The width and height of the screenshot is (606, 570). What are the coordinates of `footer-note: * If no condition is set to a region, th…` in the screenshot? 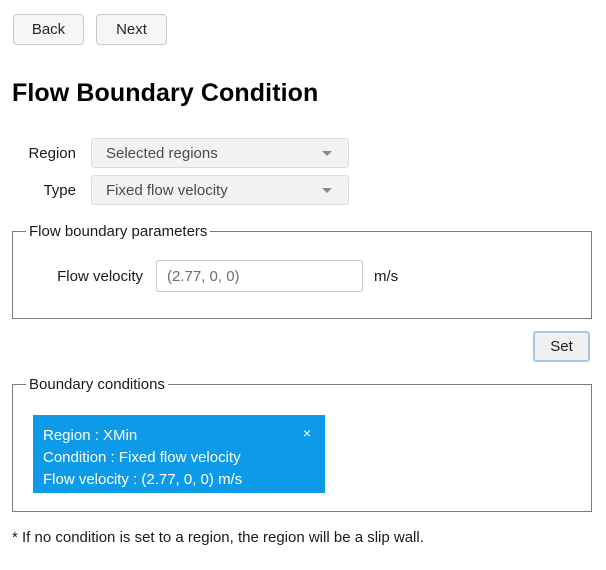 It's located at (218, 537).